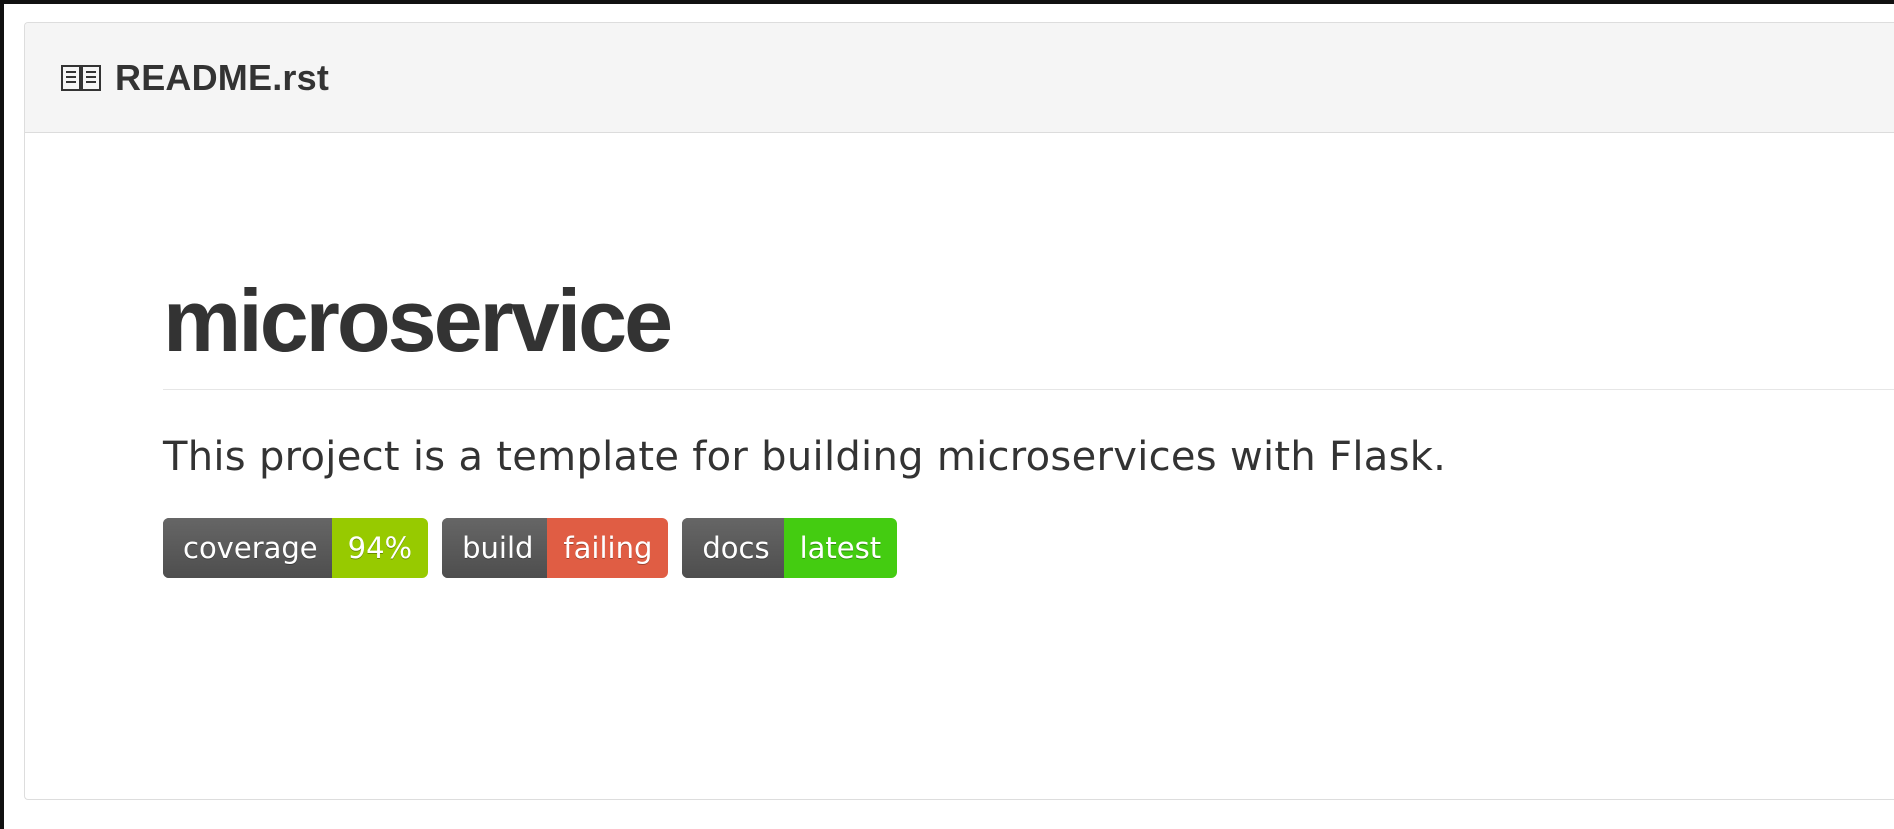 Image resolution: width=1894 pixels, height=829 pixels. What do you see at coordinates (222, 77) in the screenshot?
I see `readme-filename: README.rst` at bounding box center [222, 77].